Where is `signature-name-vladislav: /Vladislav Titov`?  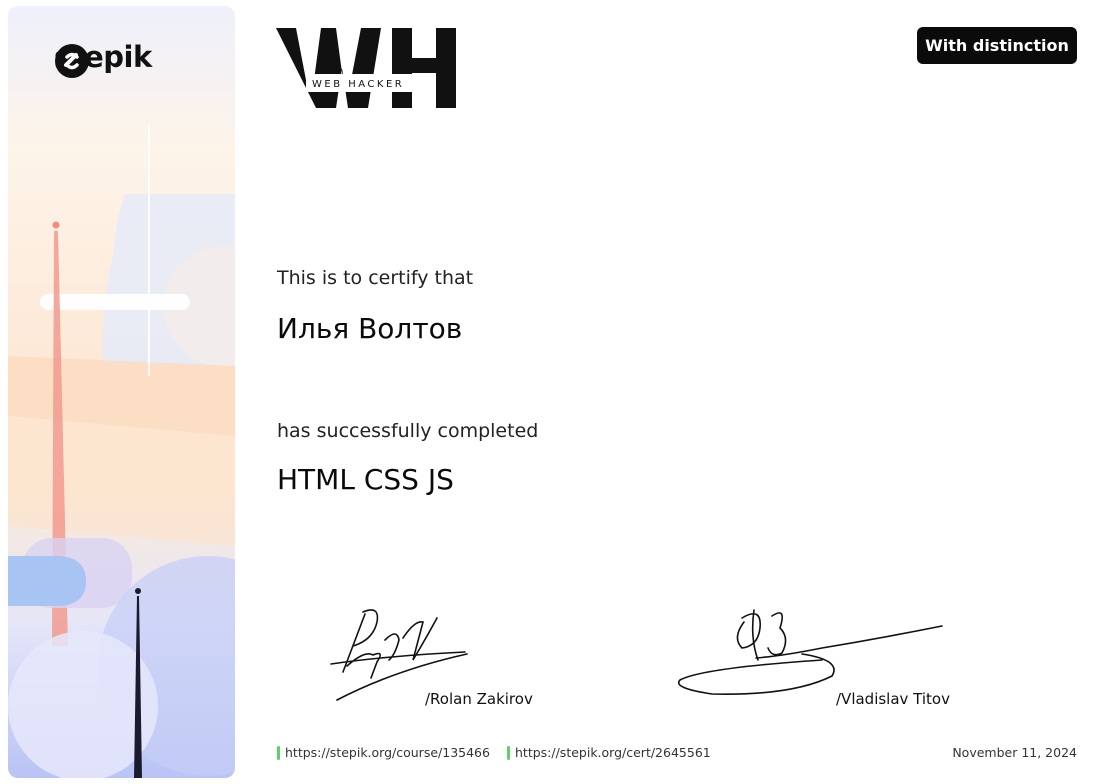 signature-name-vladislav: /Vladislav Titov is located at coordinates (893, 699).